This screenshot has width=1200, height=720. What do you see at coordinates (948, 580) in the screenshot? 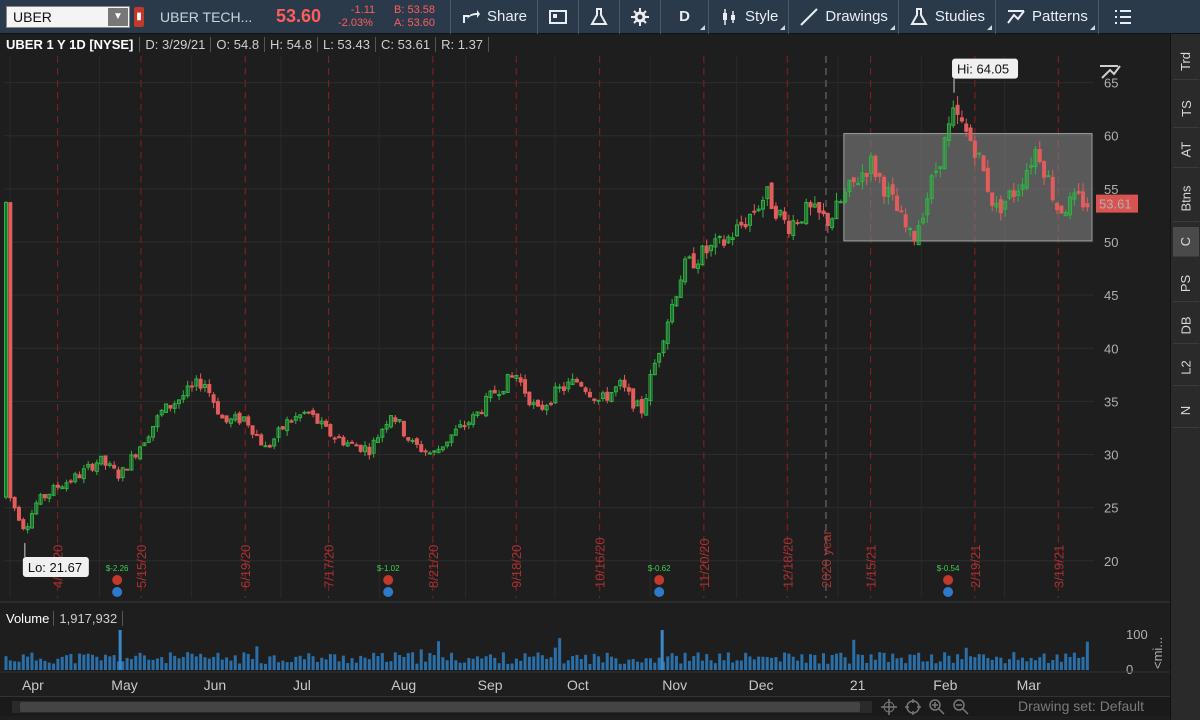
I see `earnings-icon` at bounding box center [948, 580].